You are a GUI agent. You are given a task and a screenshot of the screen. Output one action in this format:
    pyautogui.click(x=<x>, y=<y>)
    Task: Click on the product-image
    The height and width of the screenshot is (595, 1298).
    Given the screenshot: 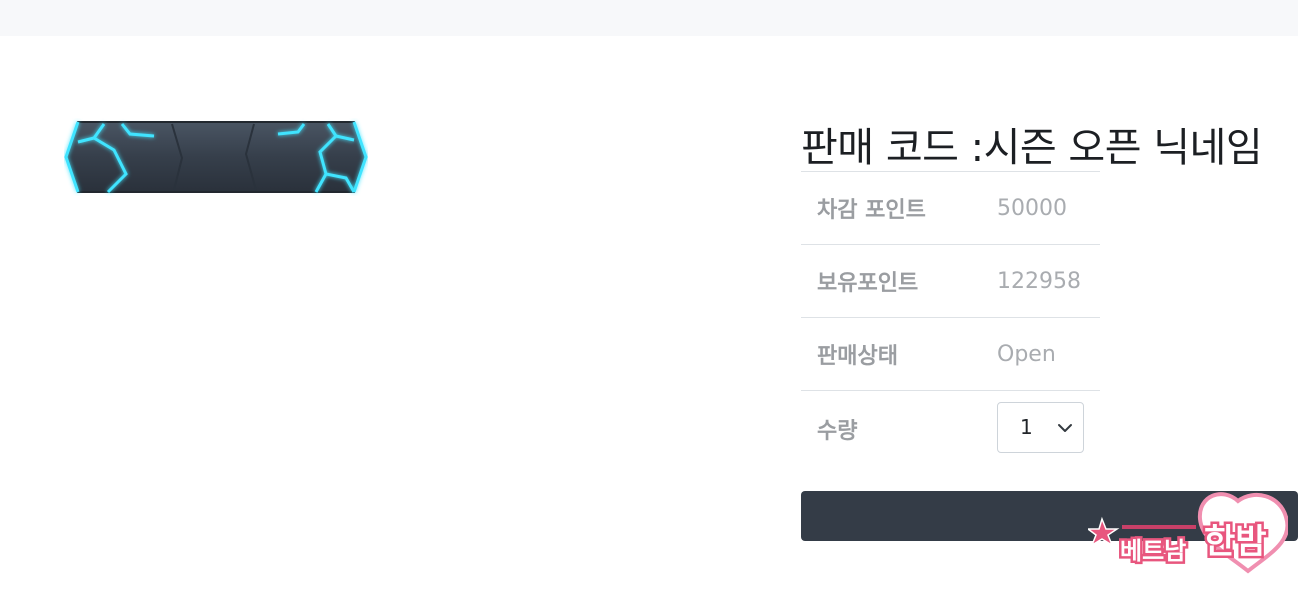 What is the action you would take?
    pyautogui.click(x=216, y=157)
    